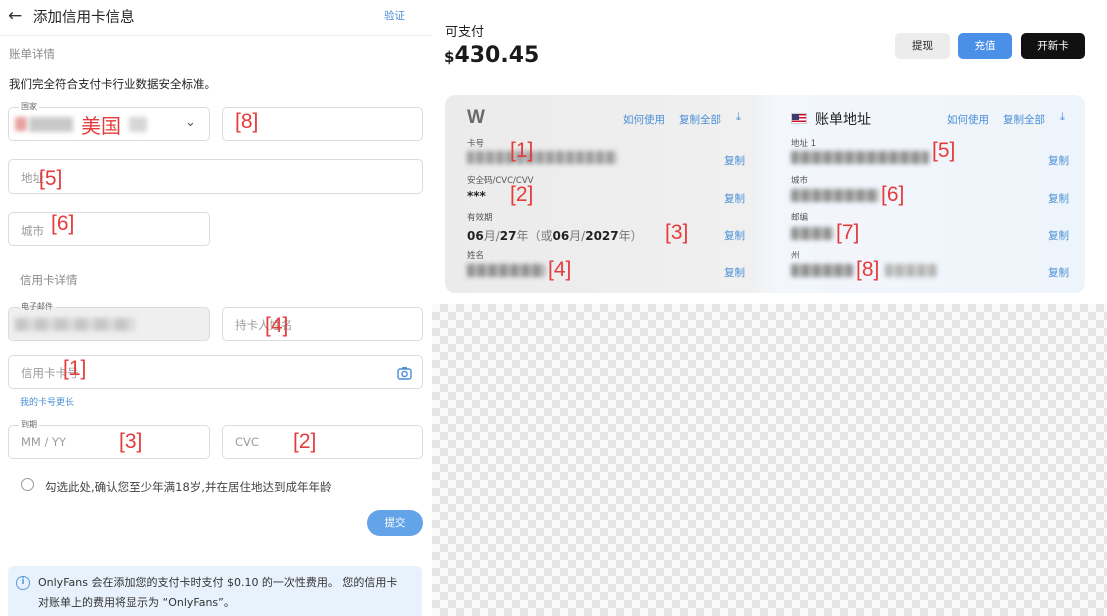 The width and height of the screenshot is (1107, 616). Describe the element at coordinates (480, 218) in the screenshot. I see `expiry-label: 有效期` at that location.